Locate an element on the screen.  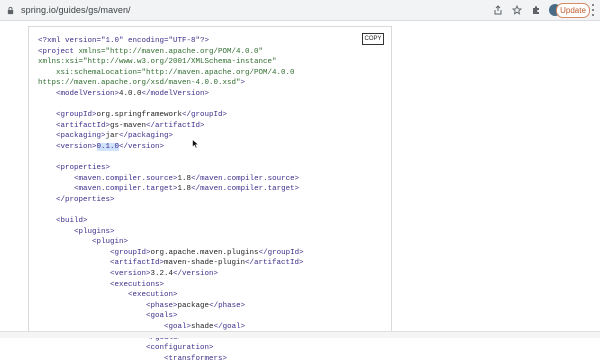
code-line: <build> is located at coordinates (171, 221).